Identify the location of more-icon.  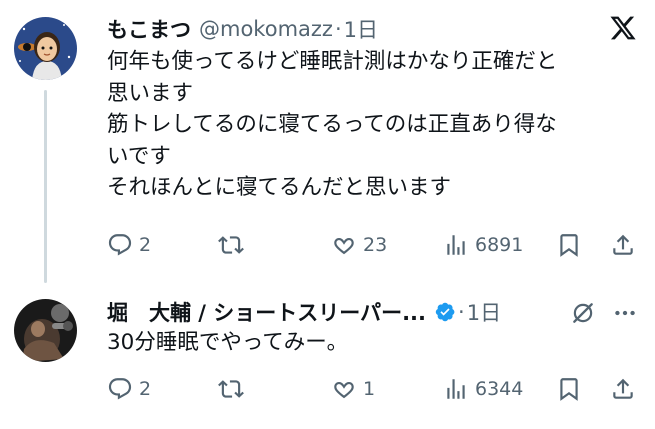
(625, 313).